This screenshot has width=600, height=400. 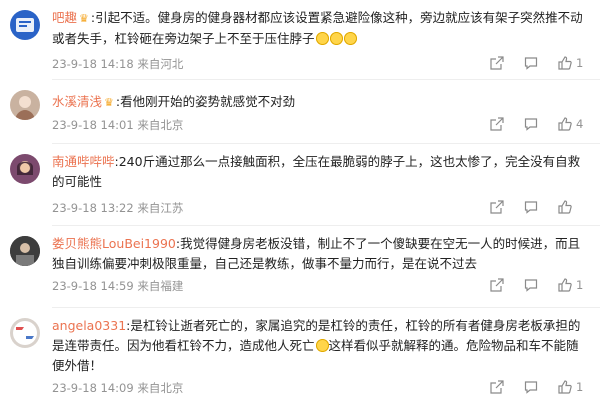 What do you see at coordinates (540, 125) in the screenshot?
I see `comment-actions: 4` at bounding box center [540, 125].